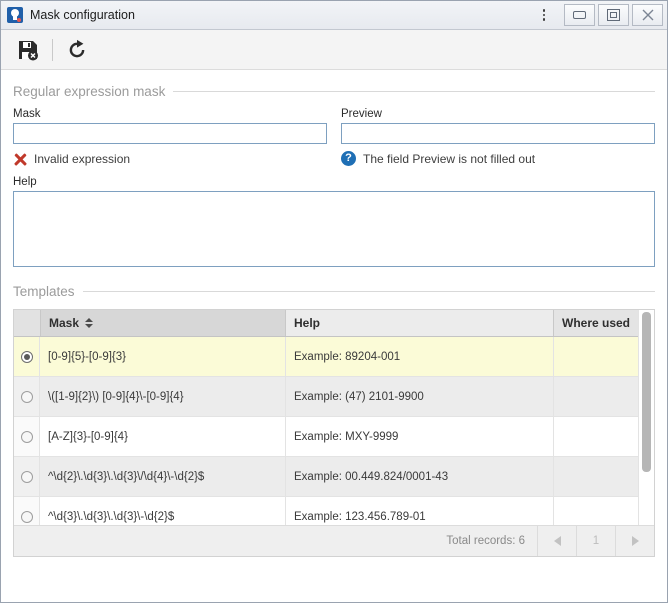  I want to click on refresh-icon, so click(77, 48).